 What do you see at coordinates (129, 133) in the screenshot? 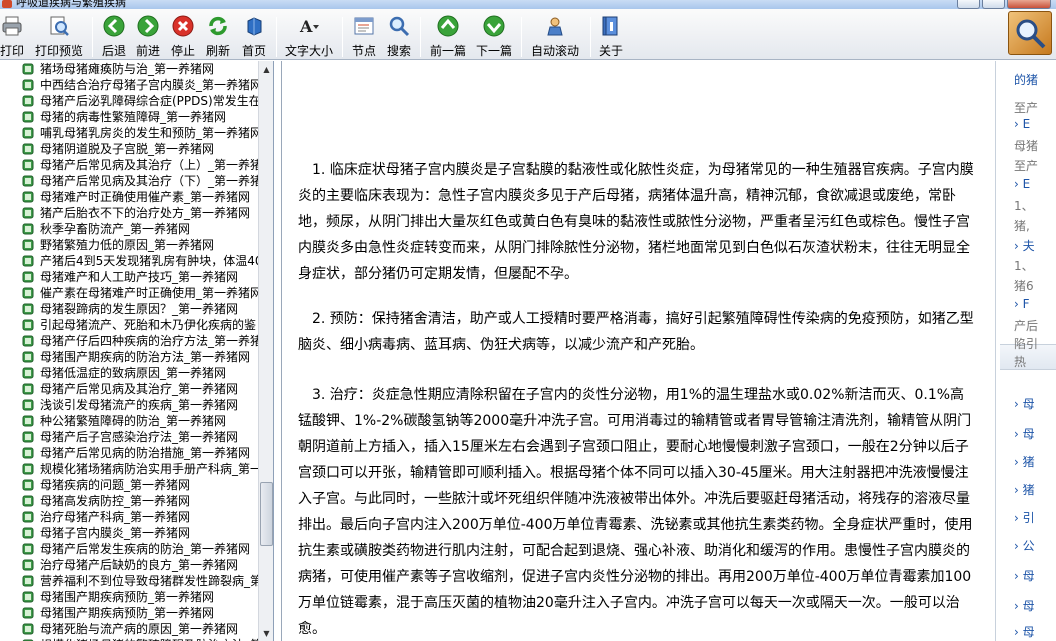
I see `tree-item: 哺乳母猪乳房炎的发生和预防_第一养猪网` at bounding box center [129, 133].